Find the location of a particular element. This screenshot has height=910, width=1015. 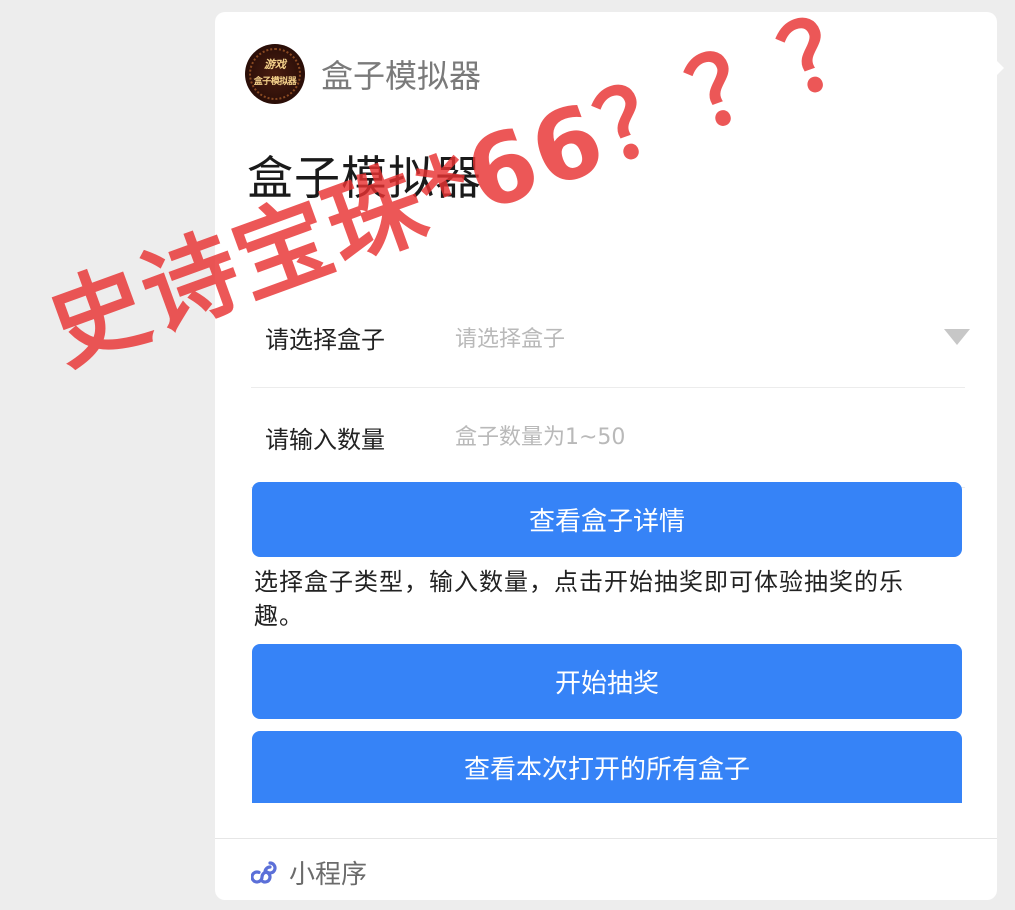

quantity-row: 请输入数量 is located at coordinates (608, 437).